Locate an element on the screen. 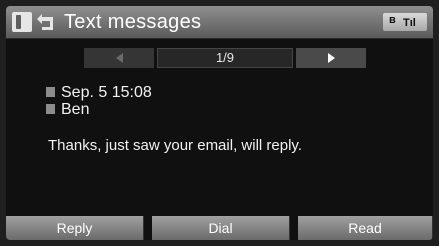 The height and width of the screenshot is (246, 439). message-date-row: Sep. 5 15:08 is located at coordinates (99, 93).